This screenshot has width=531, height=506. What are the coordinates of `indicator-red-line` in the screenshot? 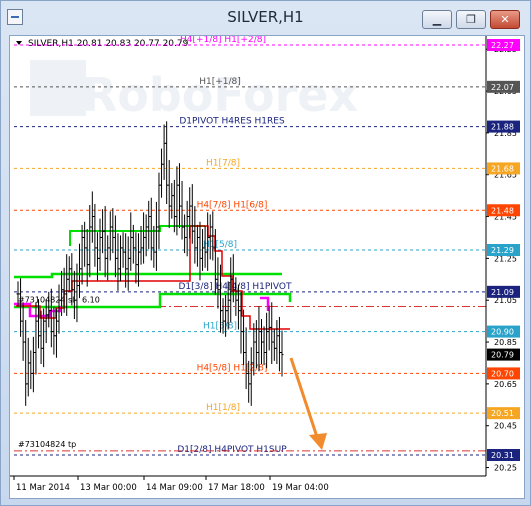 It's located at (153, 277).